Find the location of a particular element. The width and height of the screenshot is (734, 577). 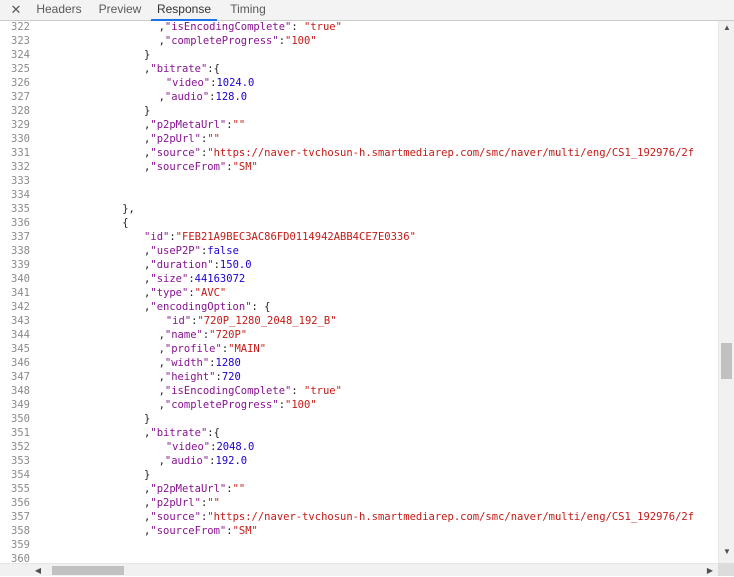

line-number: 322 is located at coordinates (20, 27).